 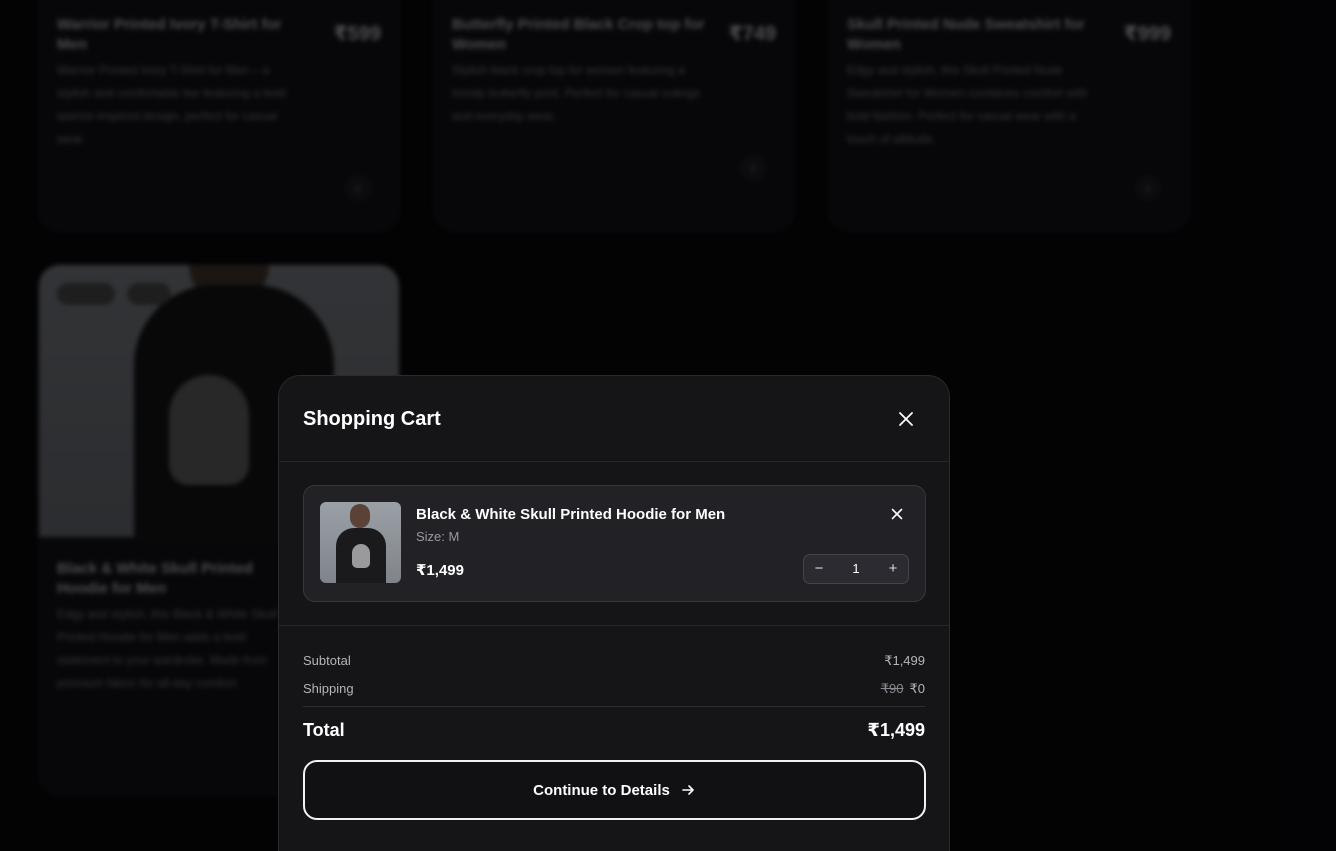 I want to click on total-row: Total ₹1,499, so click(x=614, y=730).